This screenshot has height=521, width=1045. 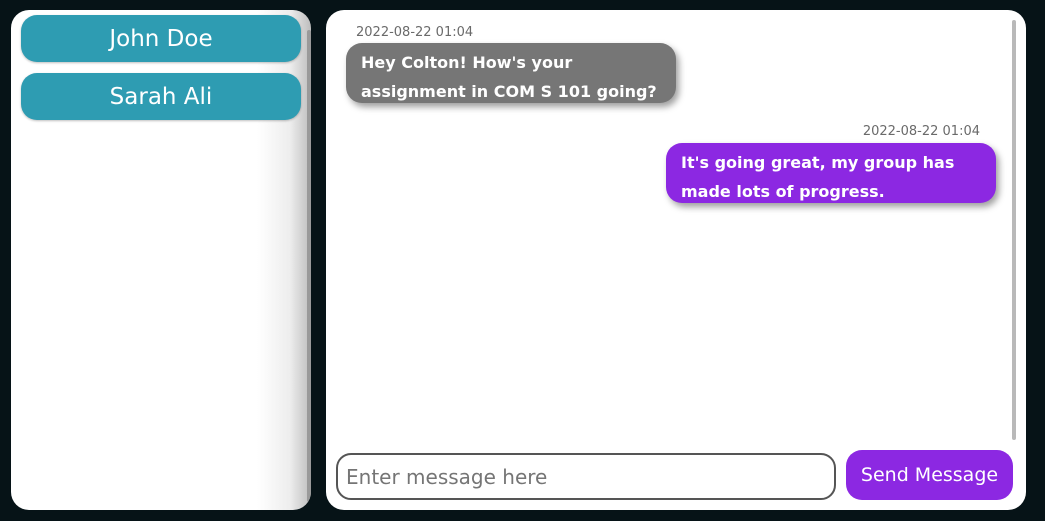 I want to click on chat-scrollbar, so click(x=1014, y=230).